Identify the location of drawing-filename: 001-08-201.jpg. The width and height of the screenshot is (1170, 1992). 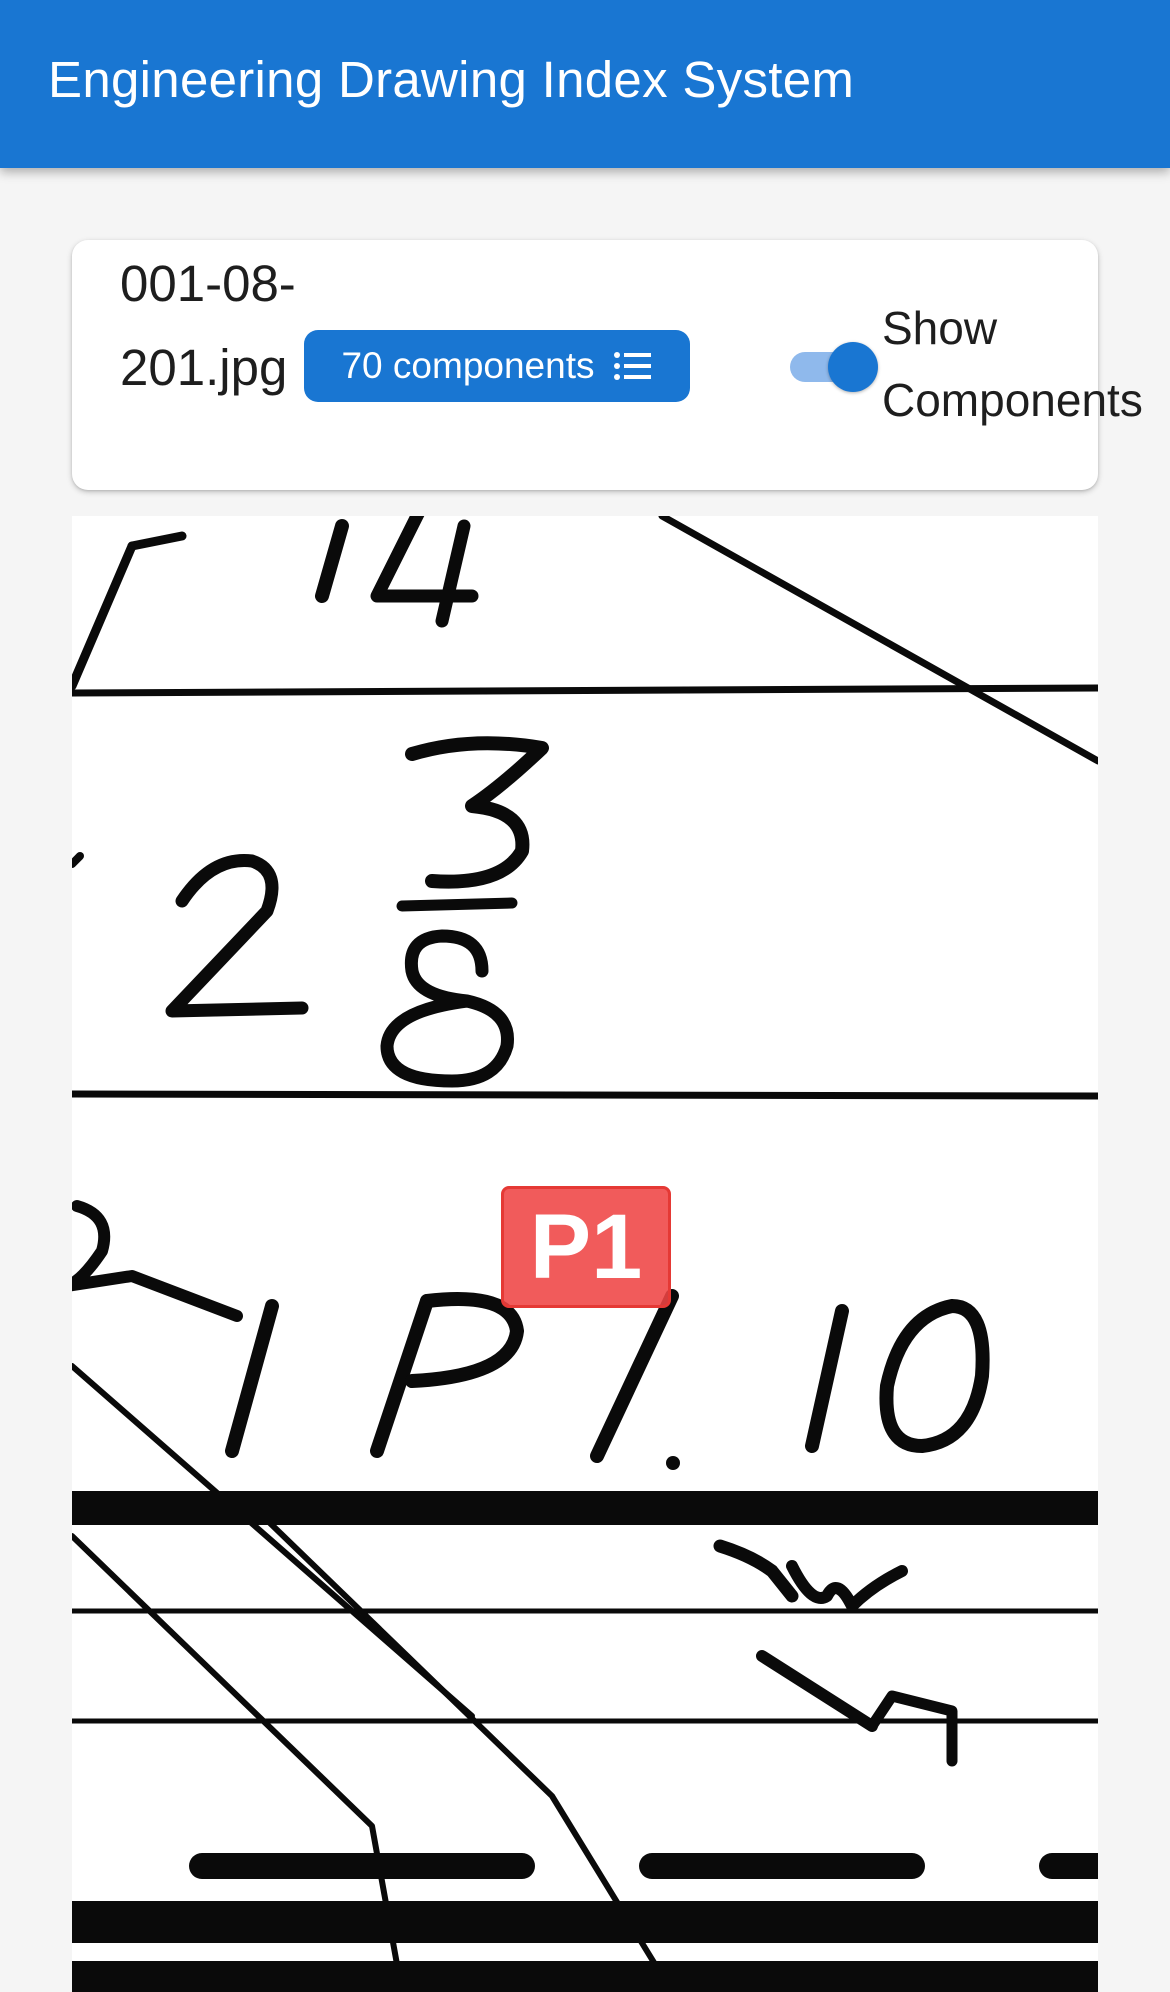
(208, 325).